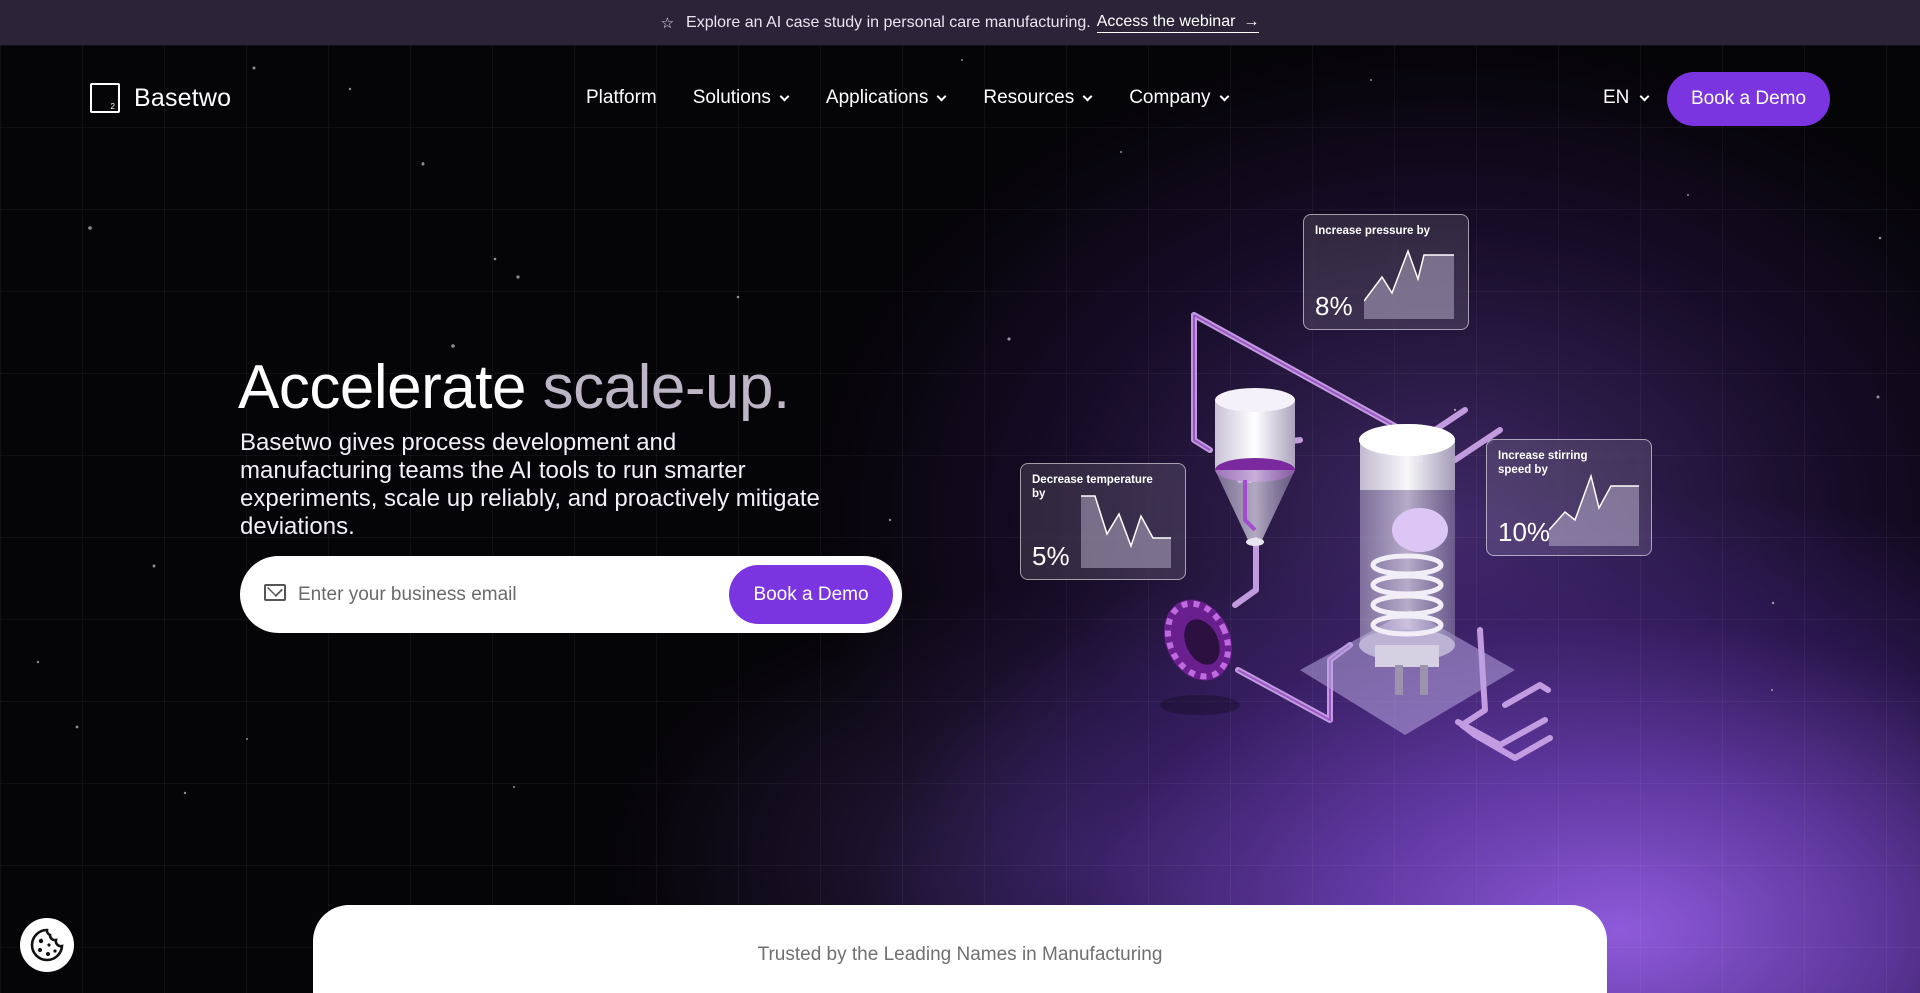  I want to click on pressure-card: Increase pressure by 8%, so click(1386, 272).